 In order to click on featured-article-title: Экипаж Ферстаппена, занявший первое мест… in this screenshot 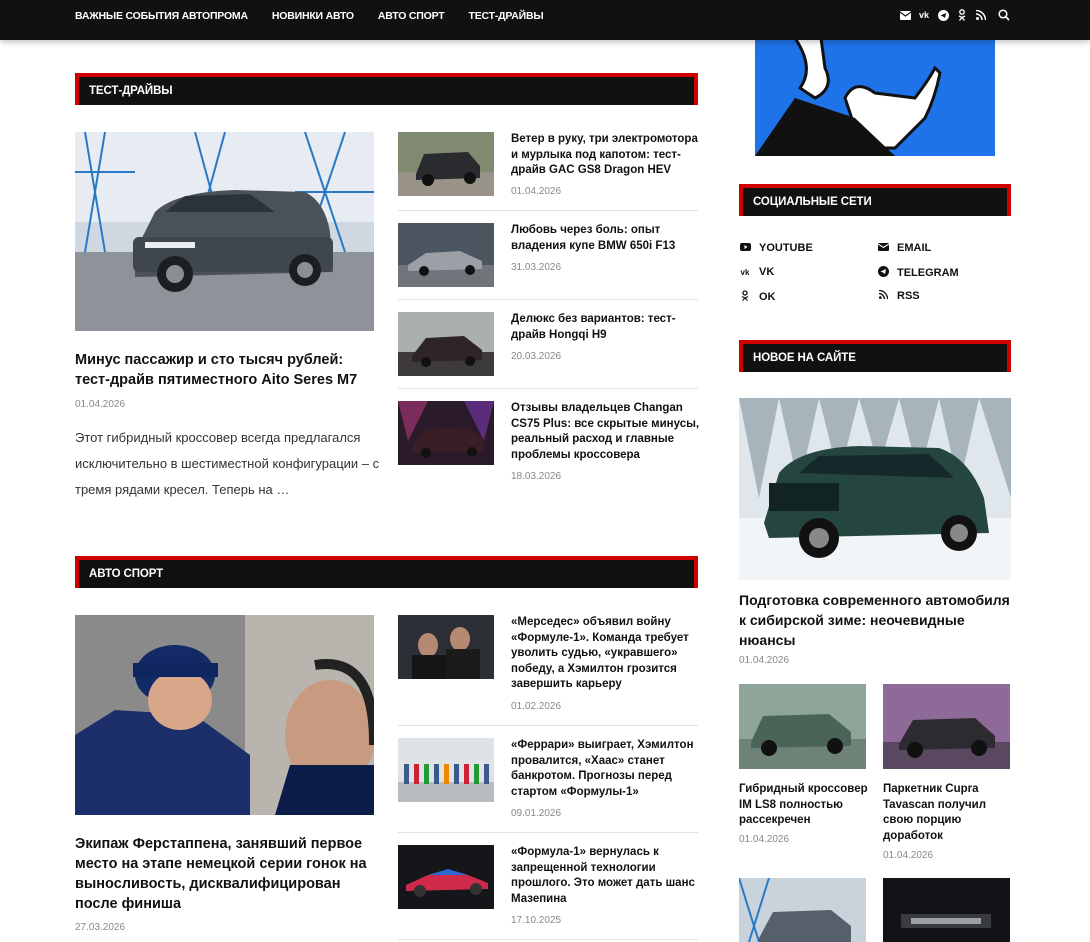, I will do `click(225, 874)`.